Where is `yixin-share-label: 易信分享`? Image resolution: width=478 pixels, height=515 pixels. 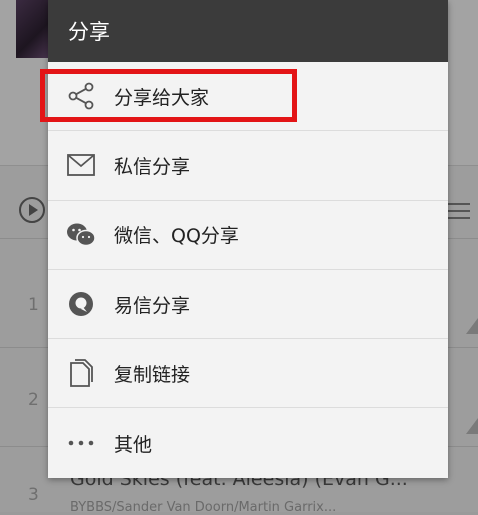
yixin-share-label: 易信分享 is located at coordinates (152, 305).